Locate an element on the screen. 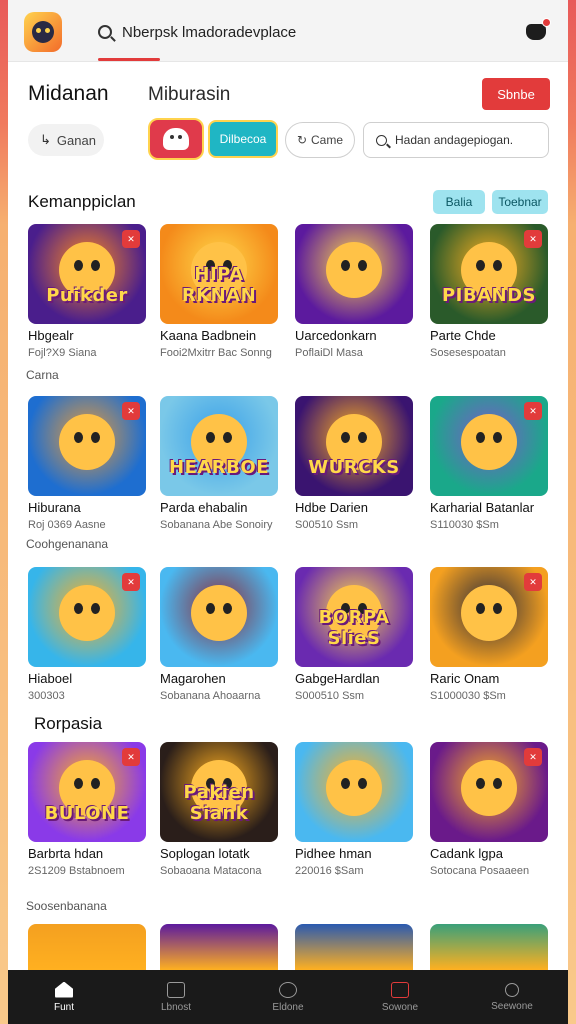 Image resolution: width=576 pixels, height=1024 pixels. game-thumbnail: Puikder ✕ is located at coordinates (87, 274).